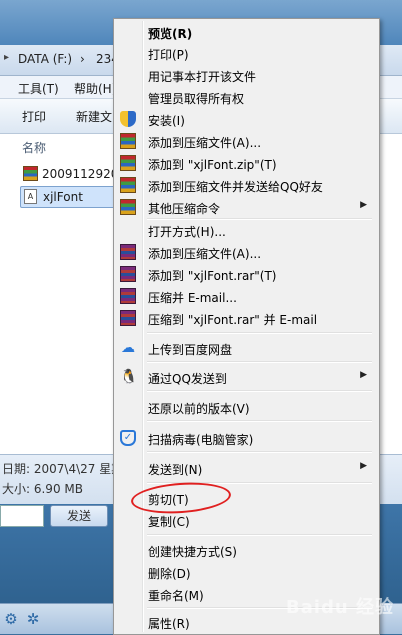 This screenshot has width=402, height=635. Describe the element at coordinates (196, 99) in the screenshot. I see `menu-item-label: 管理员取得所有权` at that location.